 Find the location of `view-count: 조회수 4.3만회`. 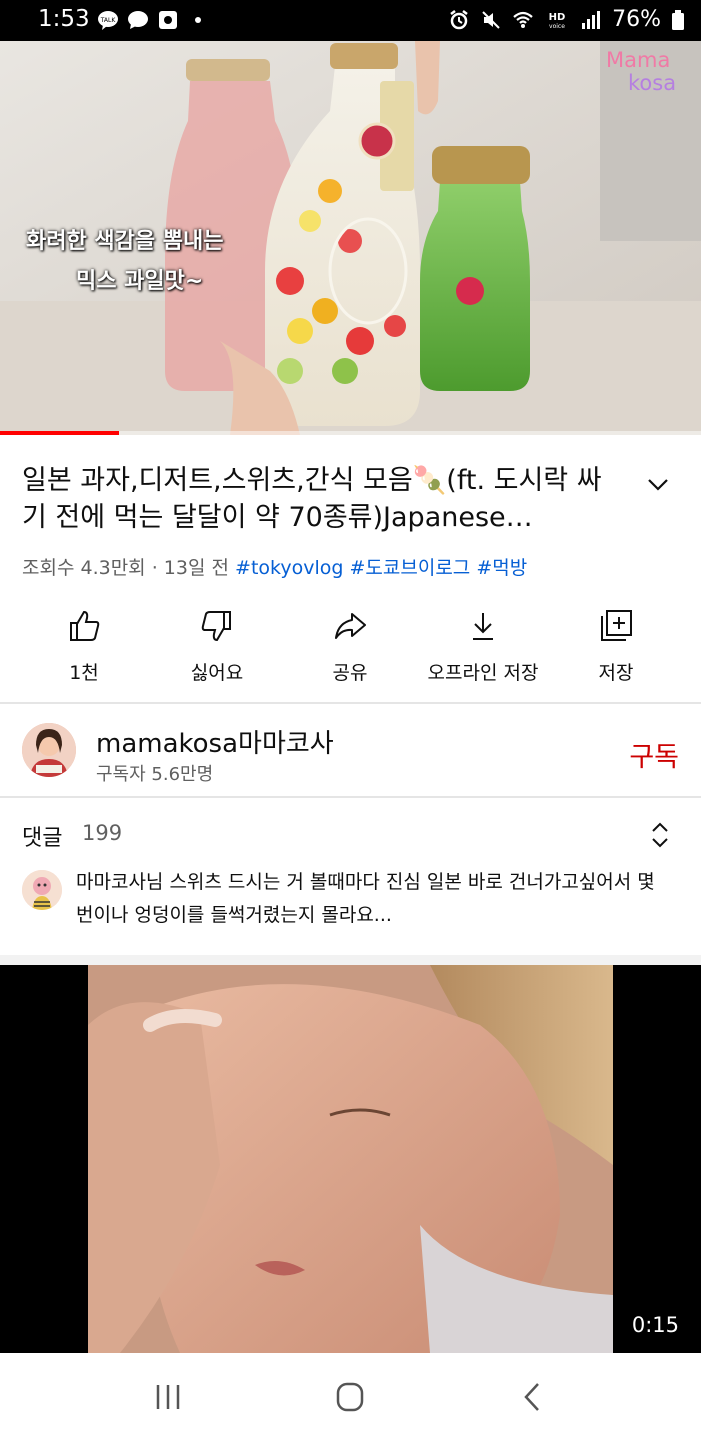

view-count: 조회수 4.3만회 is located at coordinates (84, 568).